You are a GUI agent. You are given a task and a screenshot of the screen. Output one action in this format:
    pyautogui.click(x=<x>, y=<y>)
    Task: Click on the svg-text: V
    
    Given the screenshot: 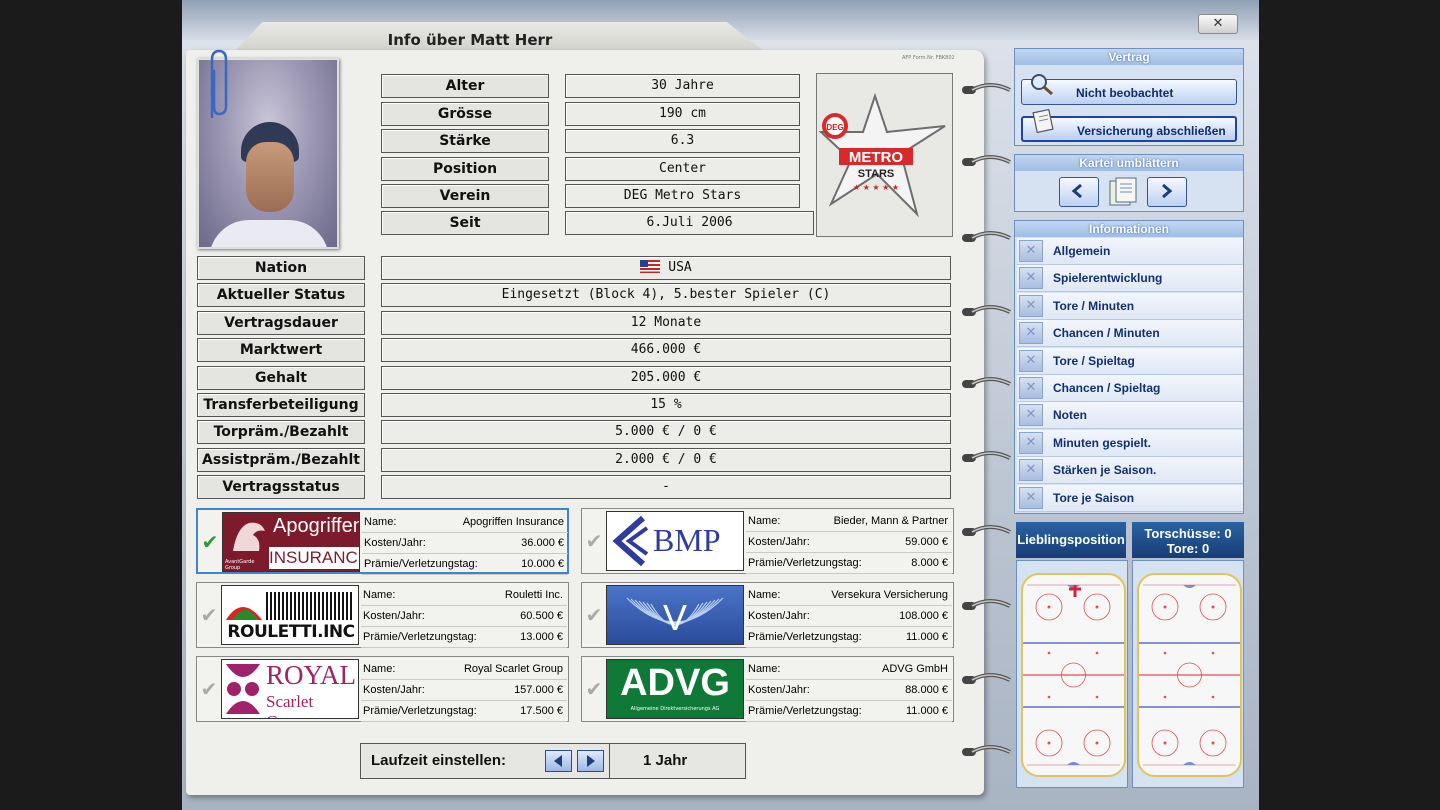 What is the action you would take?
    pyautogui.click(x=675, y=617)
    